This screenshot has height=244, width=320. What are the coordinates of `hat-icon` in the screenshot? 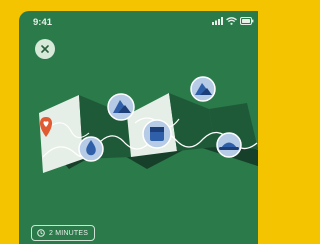 It's located at (229, 145).